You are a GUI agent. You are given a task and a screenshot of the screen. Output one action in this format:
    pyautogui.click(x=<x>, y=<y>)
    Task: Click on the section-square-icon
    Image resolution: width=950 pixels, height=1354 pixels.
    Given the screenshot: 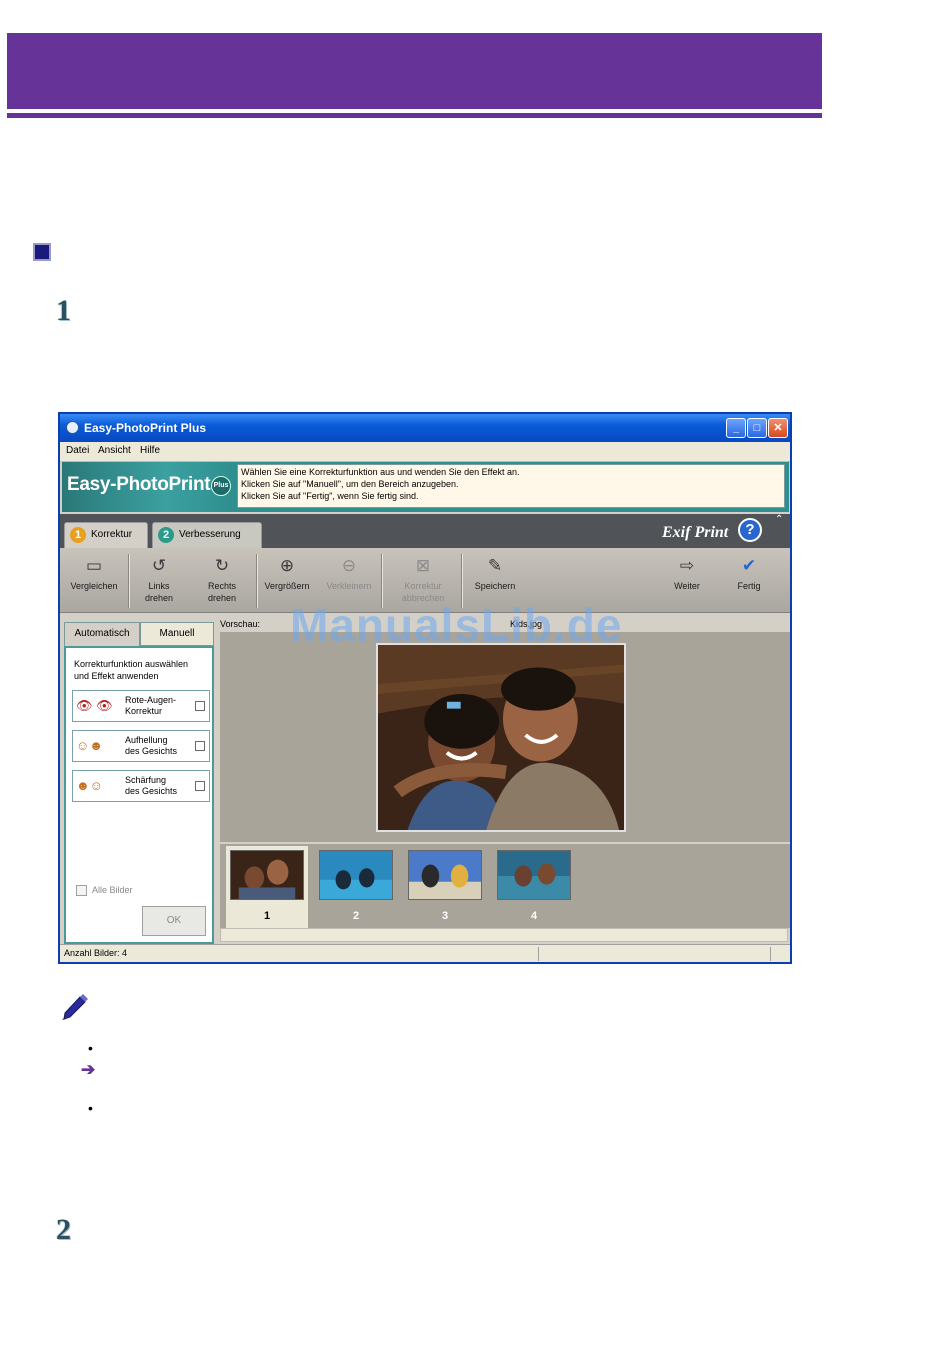 What is the action you would take?
    pyautogui.click(x=42, y=252)
    